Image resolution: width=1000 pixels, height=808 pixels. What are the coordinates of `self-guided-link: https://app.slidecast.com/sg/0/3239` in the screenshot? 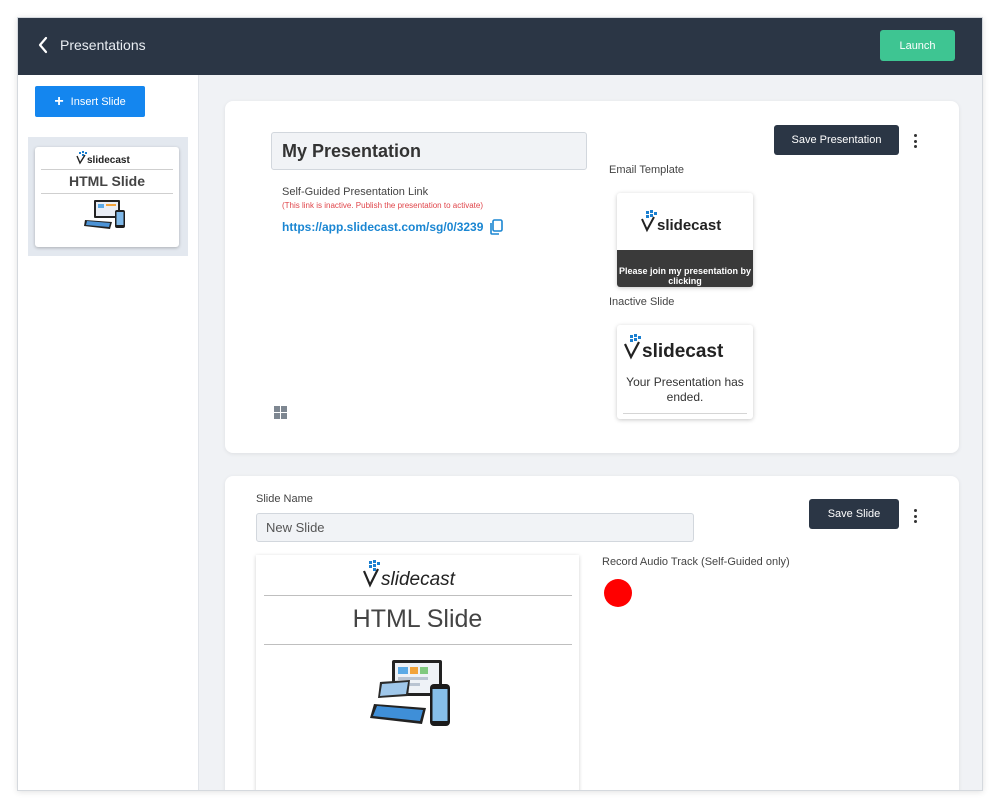 It's located at (393, 227).